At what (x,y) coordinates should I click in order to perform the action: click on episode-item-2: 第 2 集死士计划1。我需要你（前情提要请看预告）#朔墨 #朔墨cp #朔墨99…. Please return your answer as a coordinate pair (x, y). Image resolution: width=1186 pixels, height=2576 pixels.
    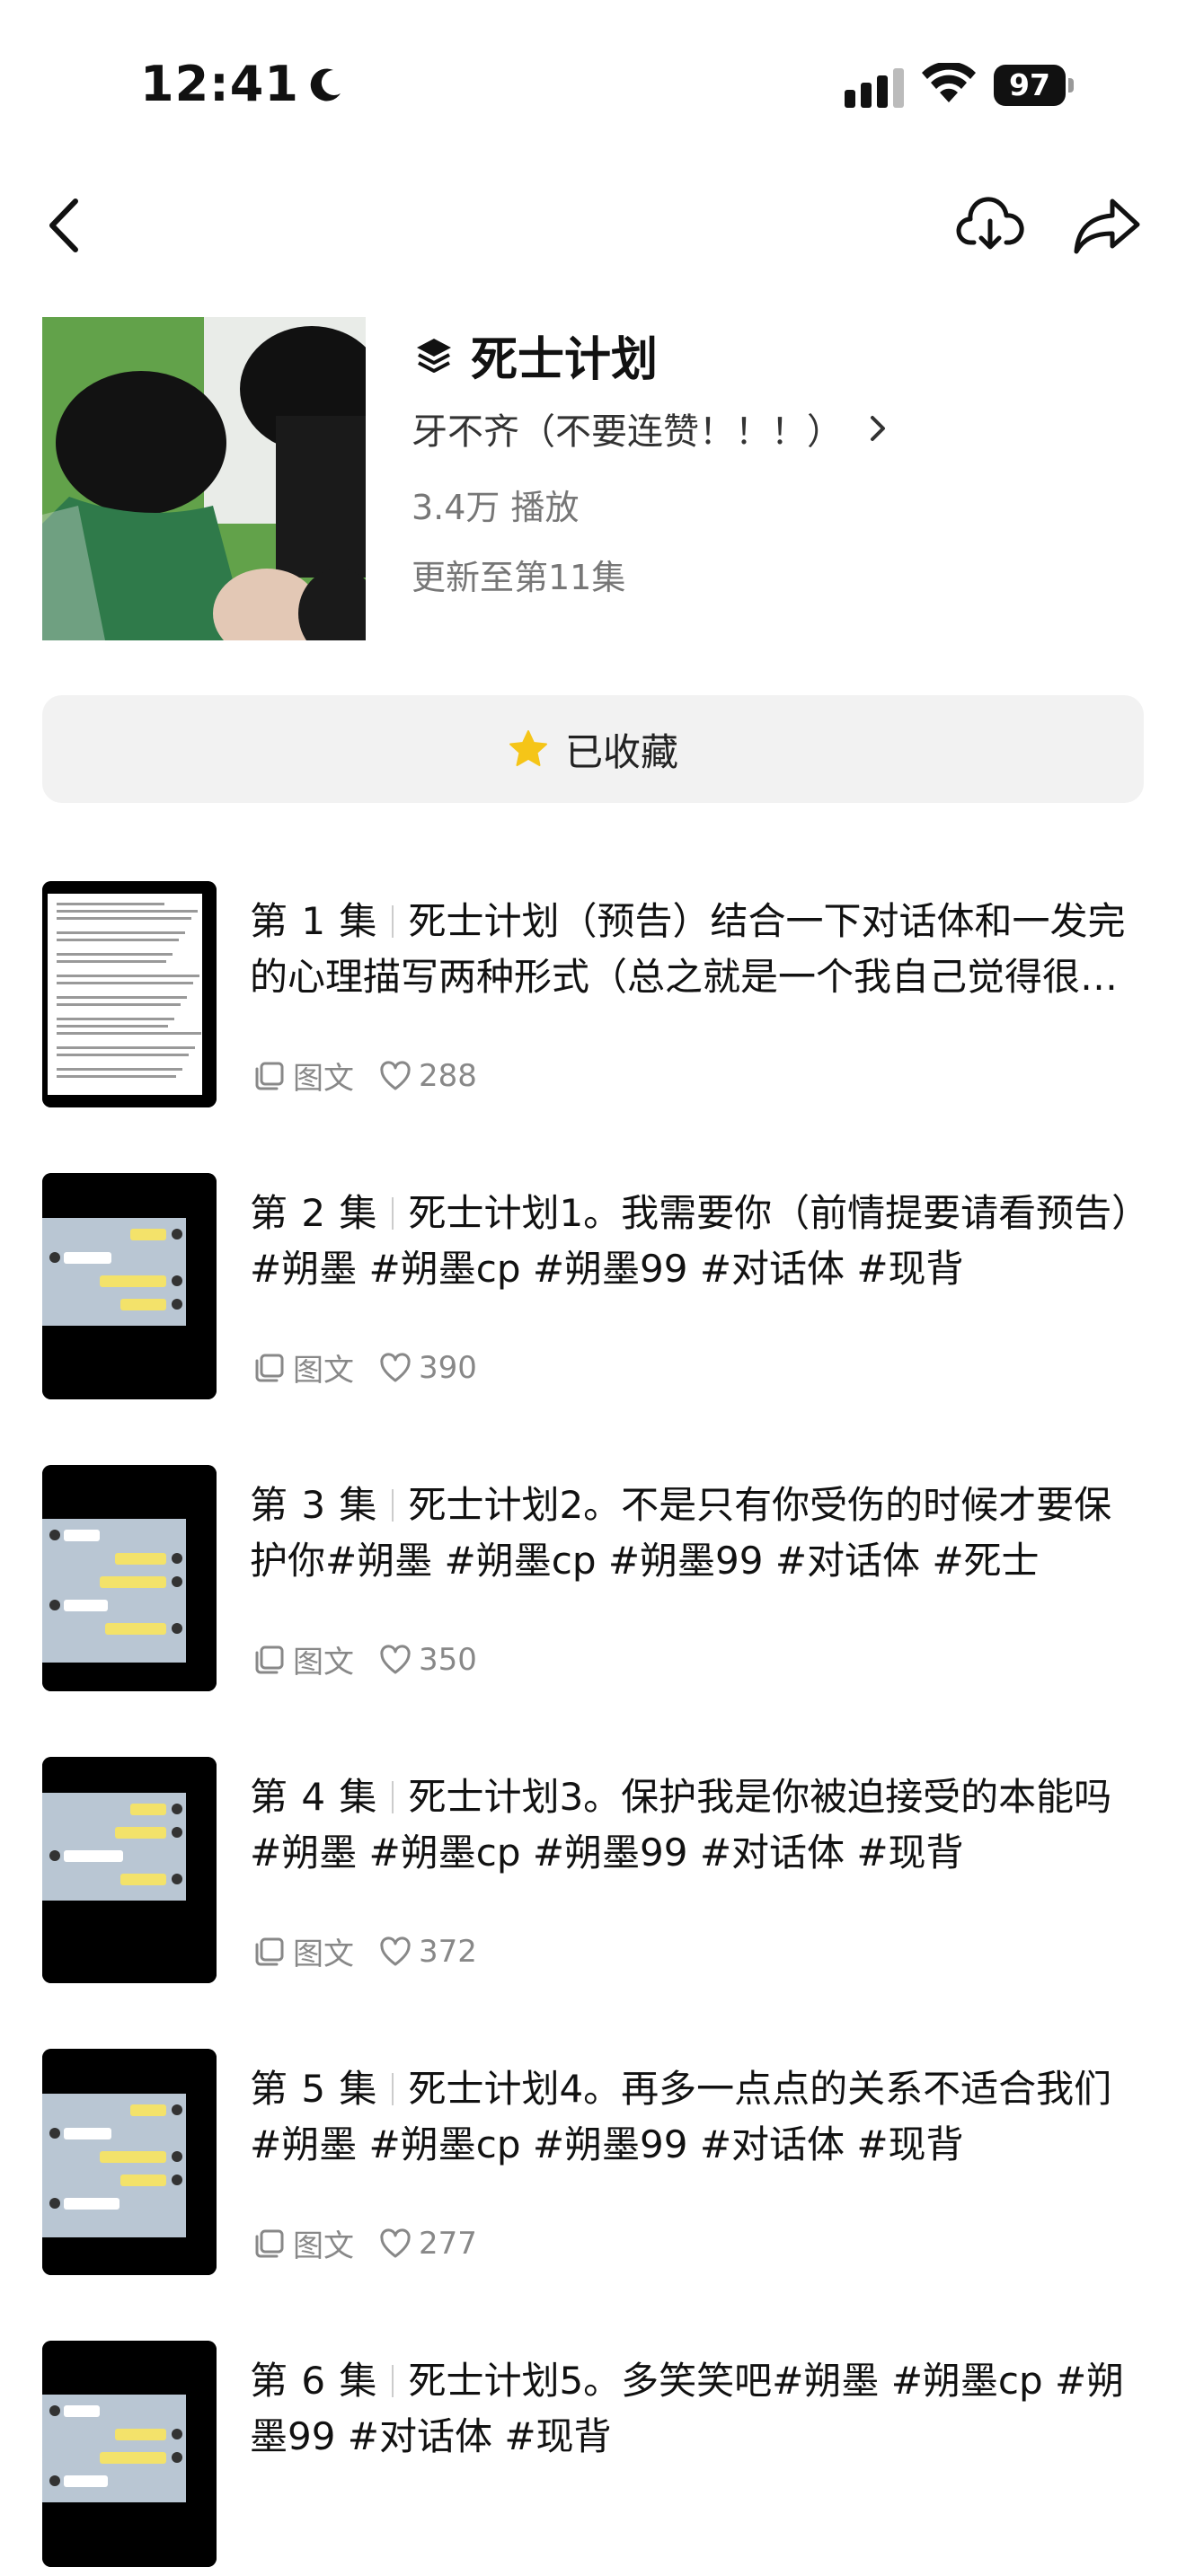
    Looking at the image, I should click on (593, 1290).